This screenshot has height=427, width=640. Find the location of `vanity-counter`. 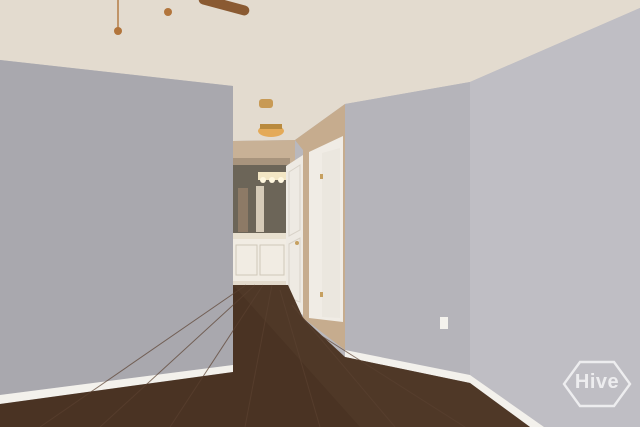

vanity-counter is located at coordinates (260, 236).